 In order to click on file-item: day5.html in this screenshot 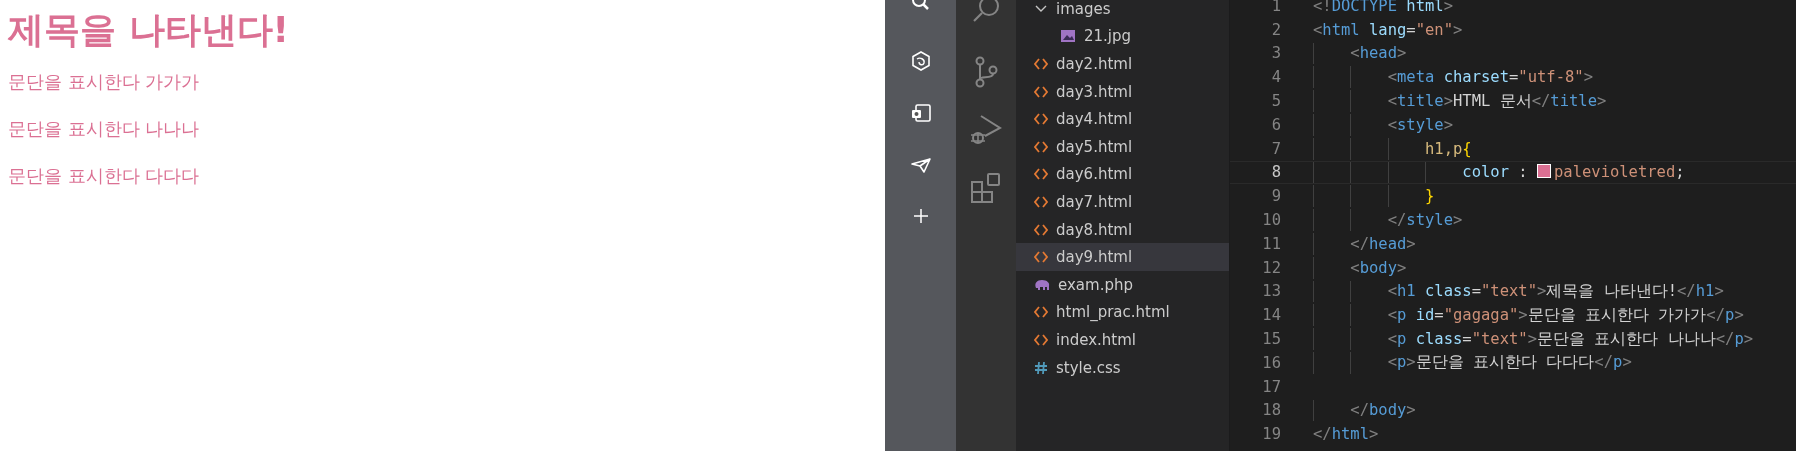, I will do `click(1122, 146)`.